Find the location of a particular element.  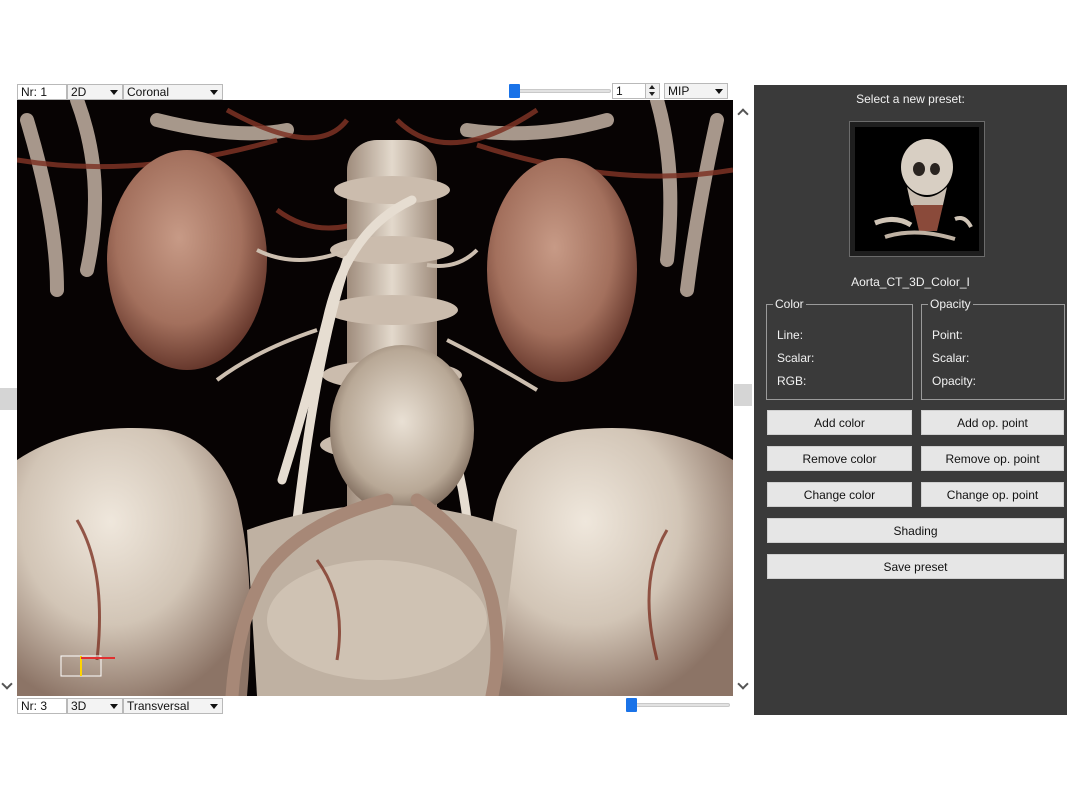

color-rgb-label: RGB: is located at coordinates (792, 381).